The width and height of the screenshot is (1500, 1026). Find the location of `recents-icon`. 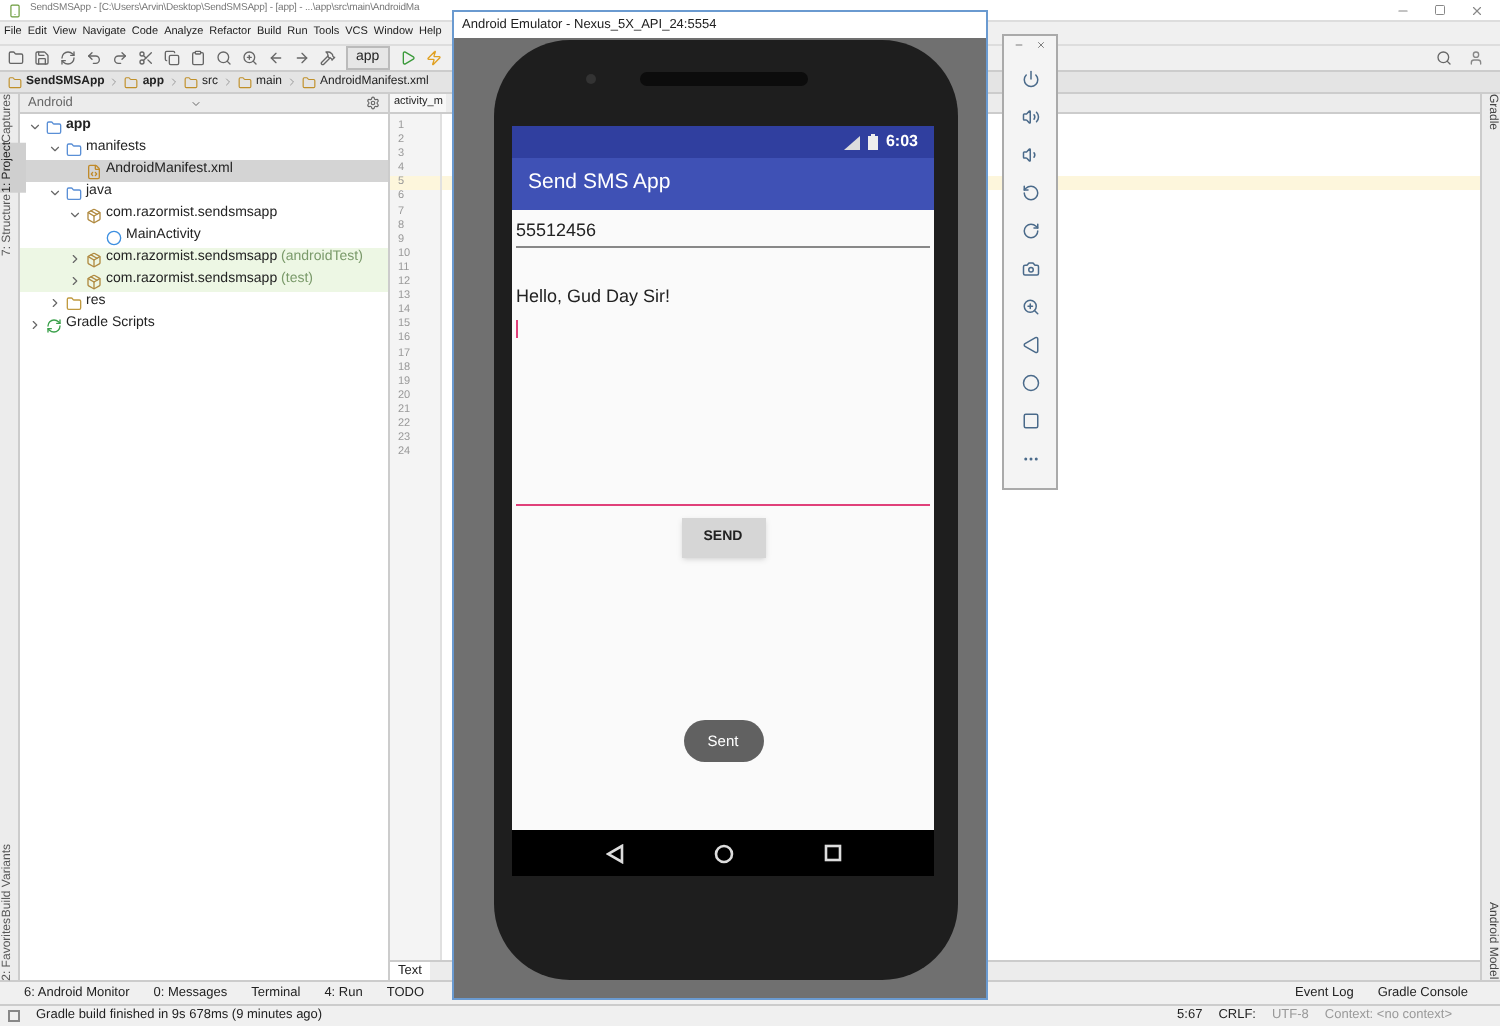

recents-icon is located at coordinates (832, 853).